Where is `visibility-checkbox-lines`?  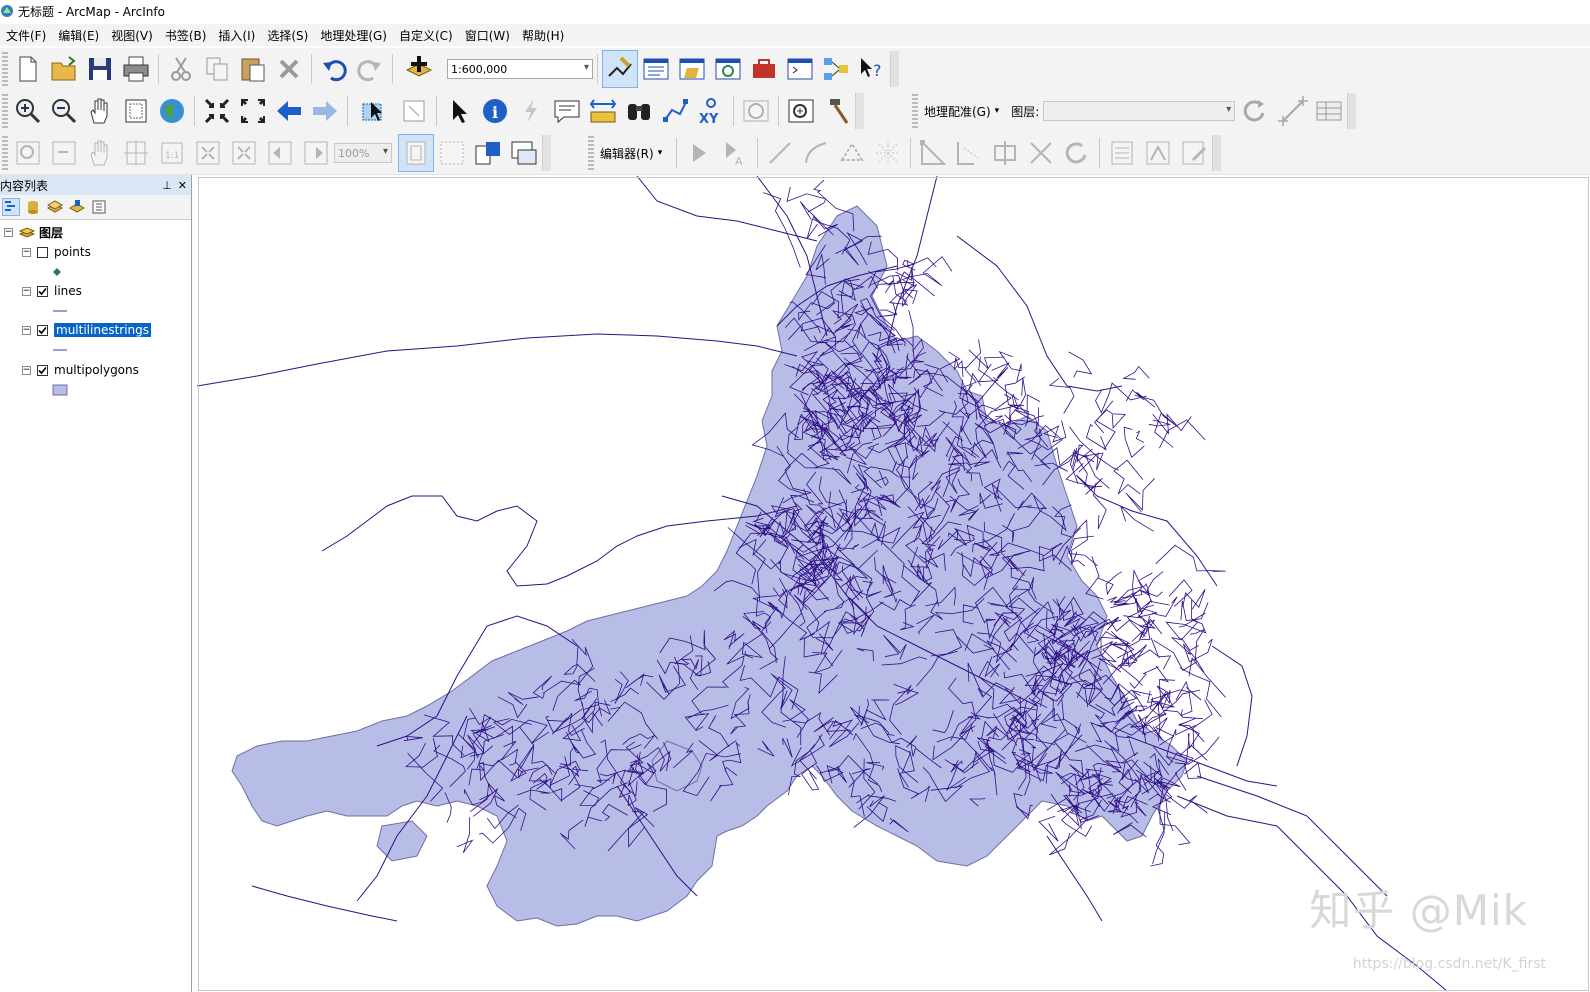 visibility-checkbox-lines is located at coordinates (42, 291).